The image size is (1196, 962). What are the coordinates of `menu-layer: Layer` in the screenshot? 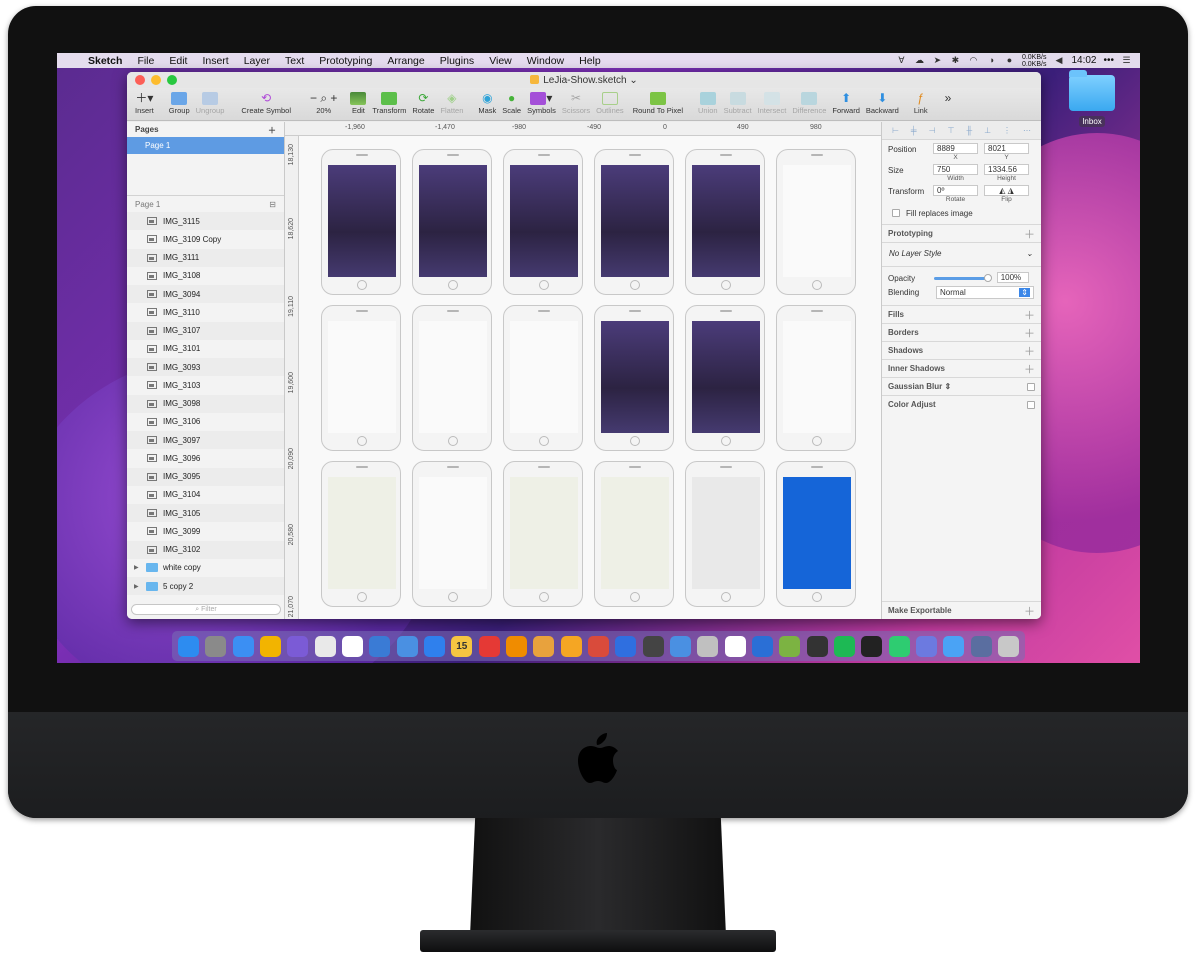 It's located at (257, 61).